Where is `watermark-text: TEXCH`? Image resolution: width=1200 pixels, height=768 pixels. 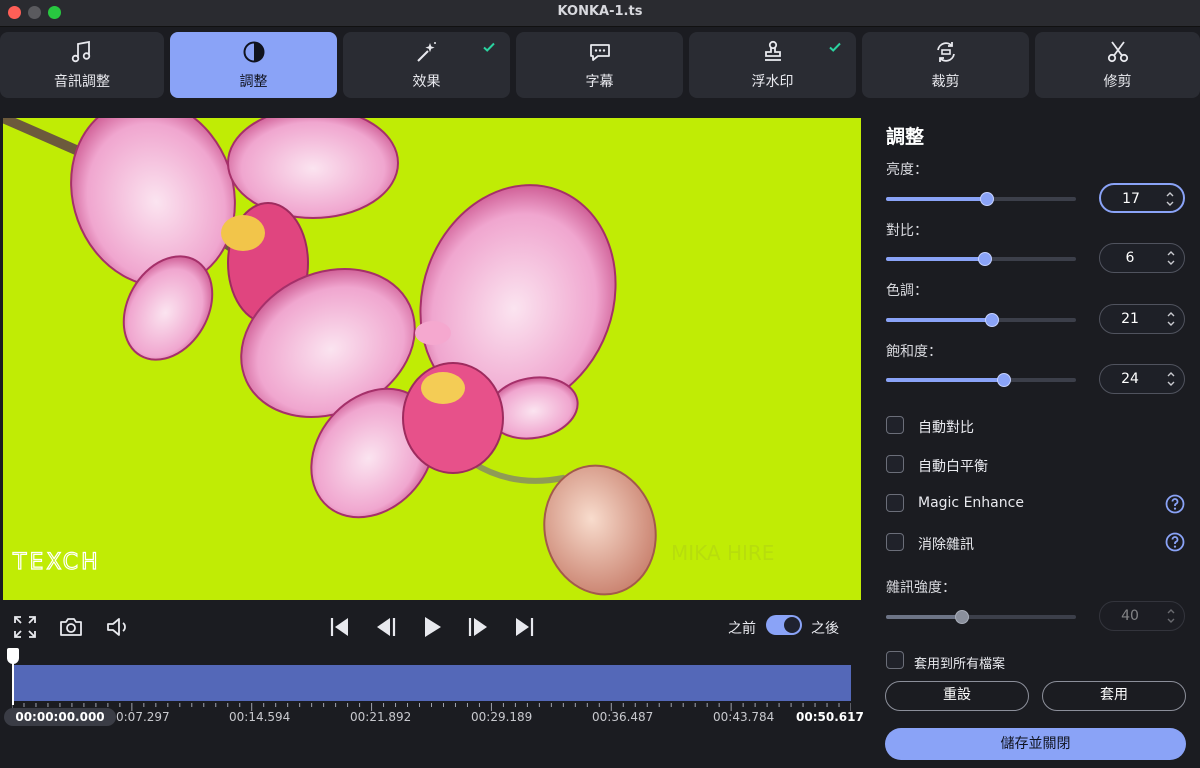 watermark-text: TEXCH is located at coordinates (56, 562).